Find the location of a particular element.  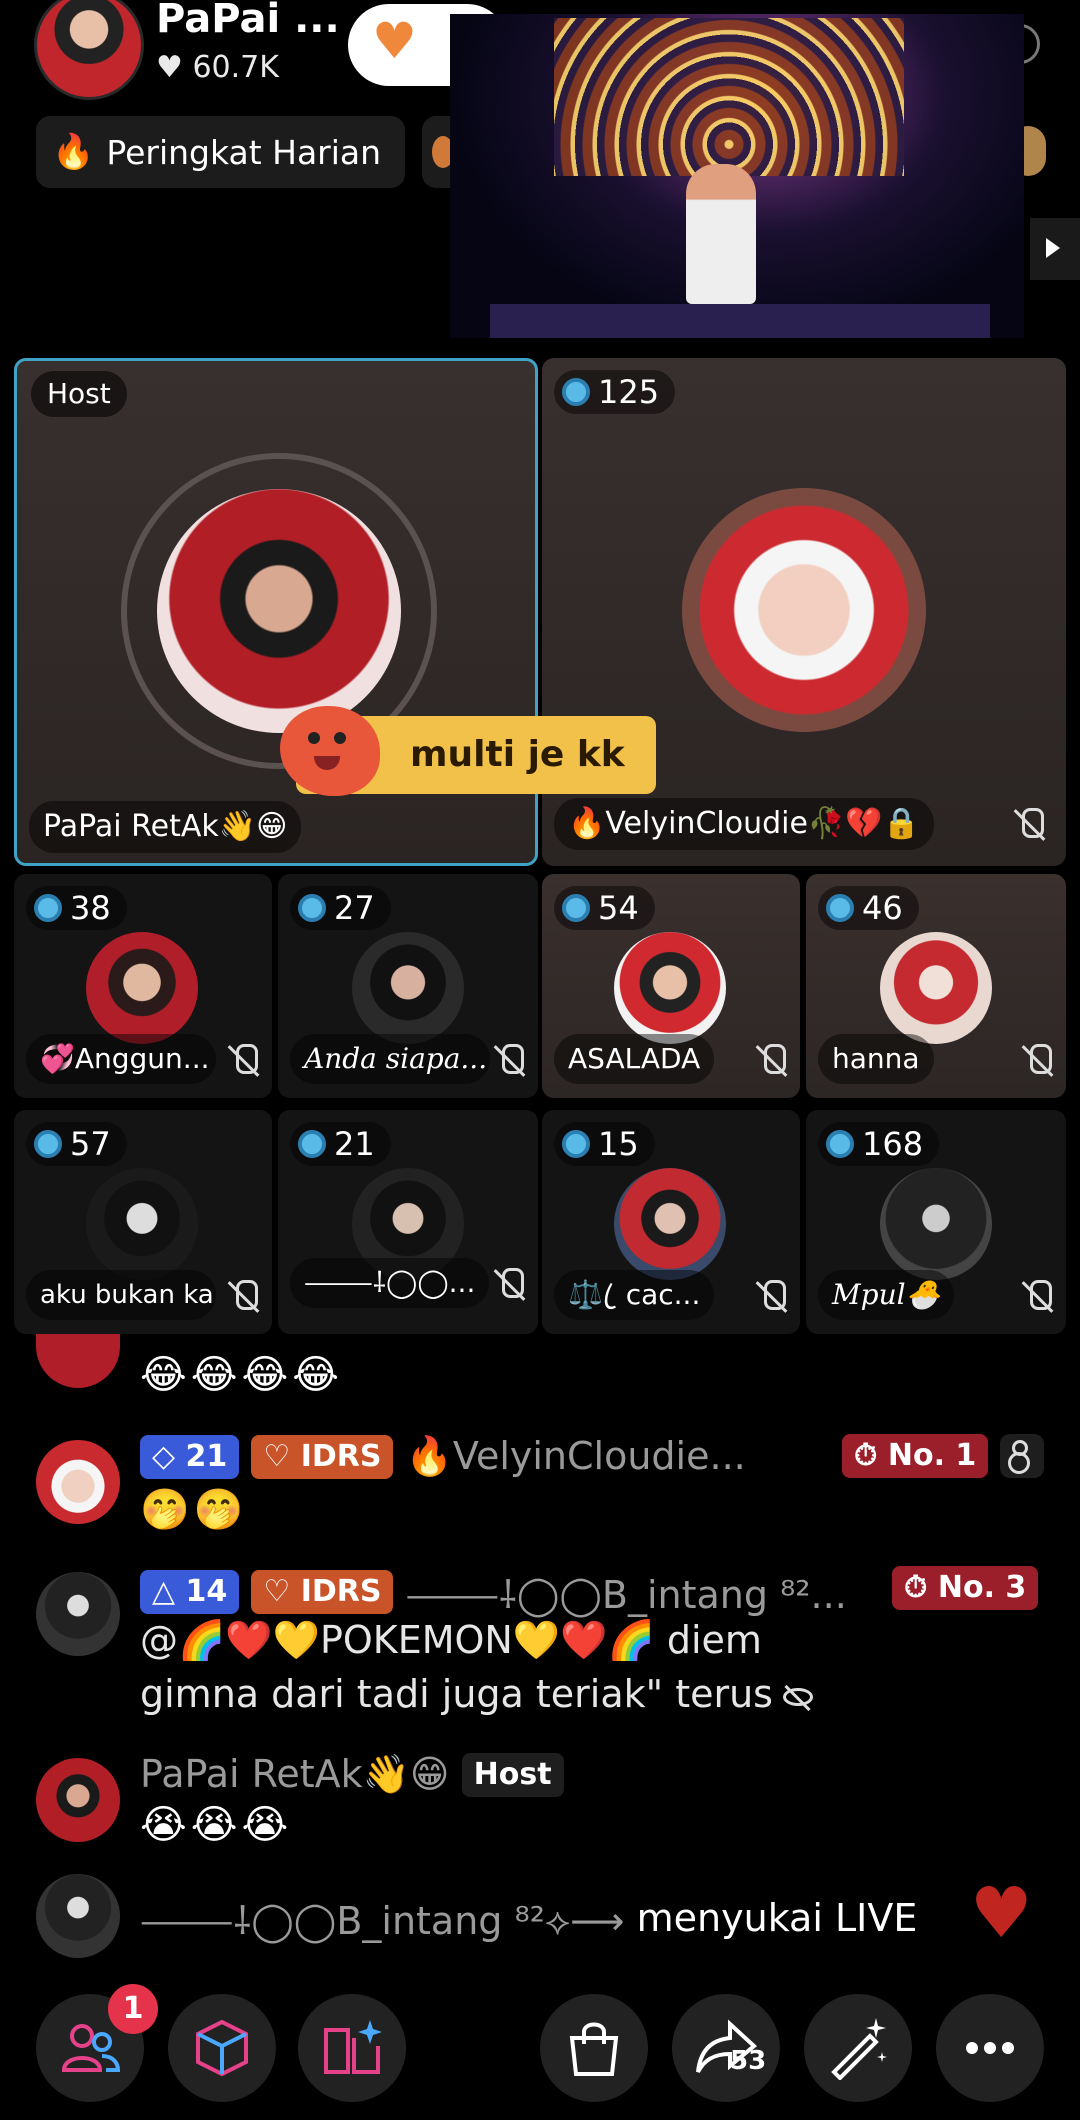

cohost-score: 125 is located at coordinates (615, 392).